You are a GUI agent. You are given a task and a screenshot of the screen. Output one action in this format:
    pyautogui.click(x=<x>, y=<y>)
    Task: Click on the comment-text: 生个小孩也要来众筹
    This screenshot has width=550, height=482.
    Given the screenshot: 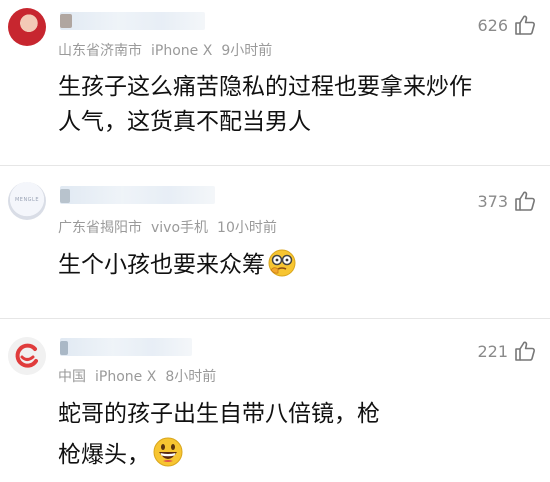 What is the action you would take?
    pyautogui.click(x=177, y=268)
    